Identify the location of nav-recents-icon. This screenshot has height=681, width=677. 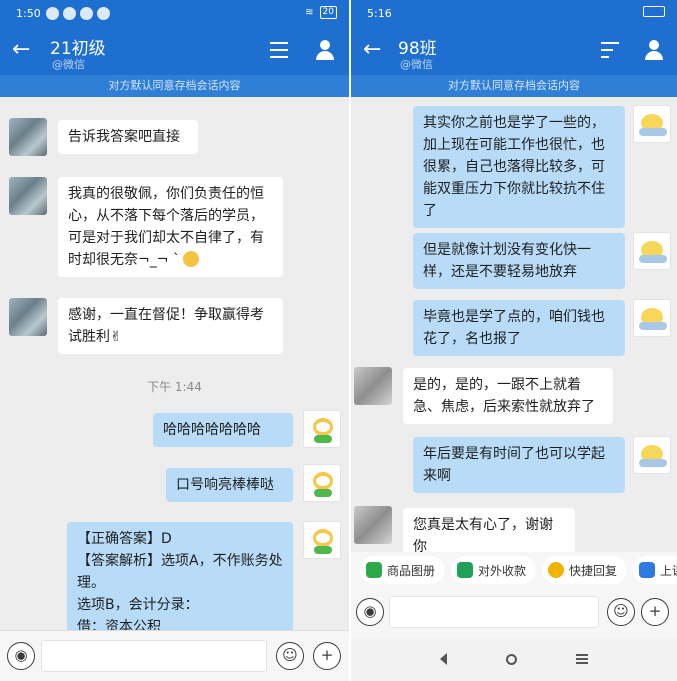
(581, 659).